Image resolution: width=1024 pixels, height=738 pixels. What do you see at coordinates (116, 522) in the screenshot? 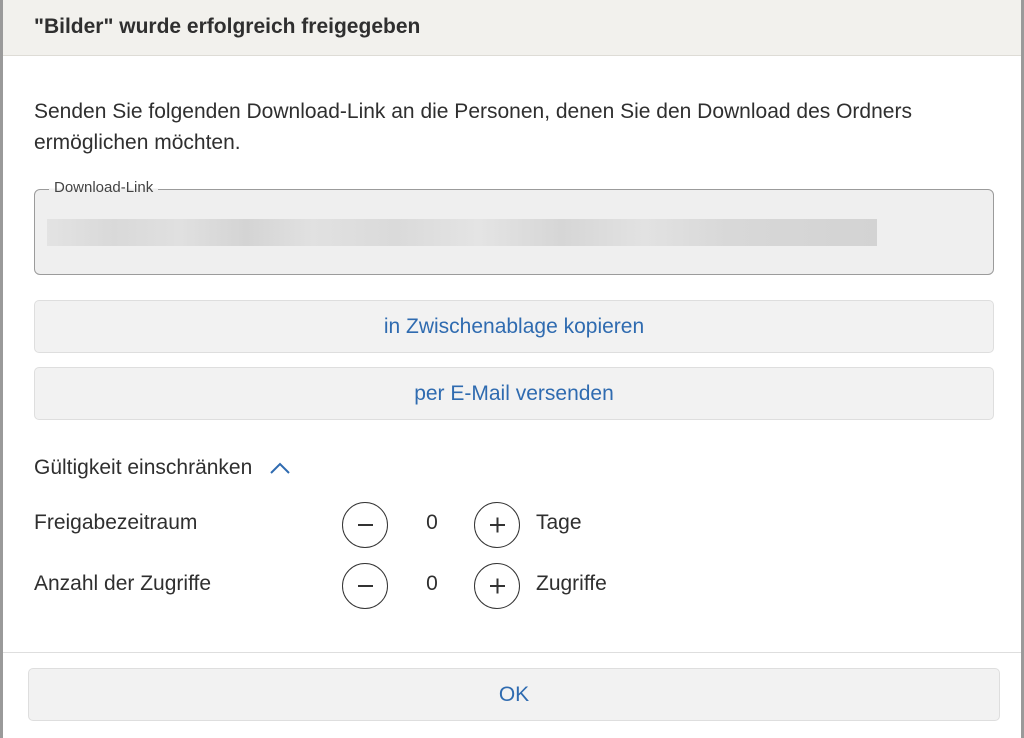
I see `share-period-label: Freigabezeitraum` at bounding box center [116, 522].